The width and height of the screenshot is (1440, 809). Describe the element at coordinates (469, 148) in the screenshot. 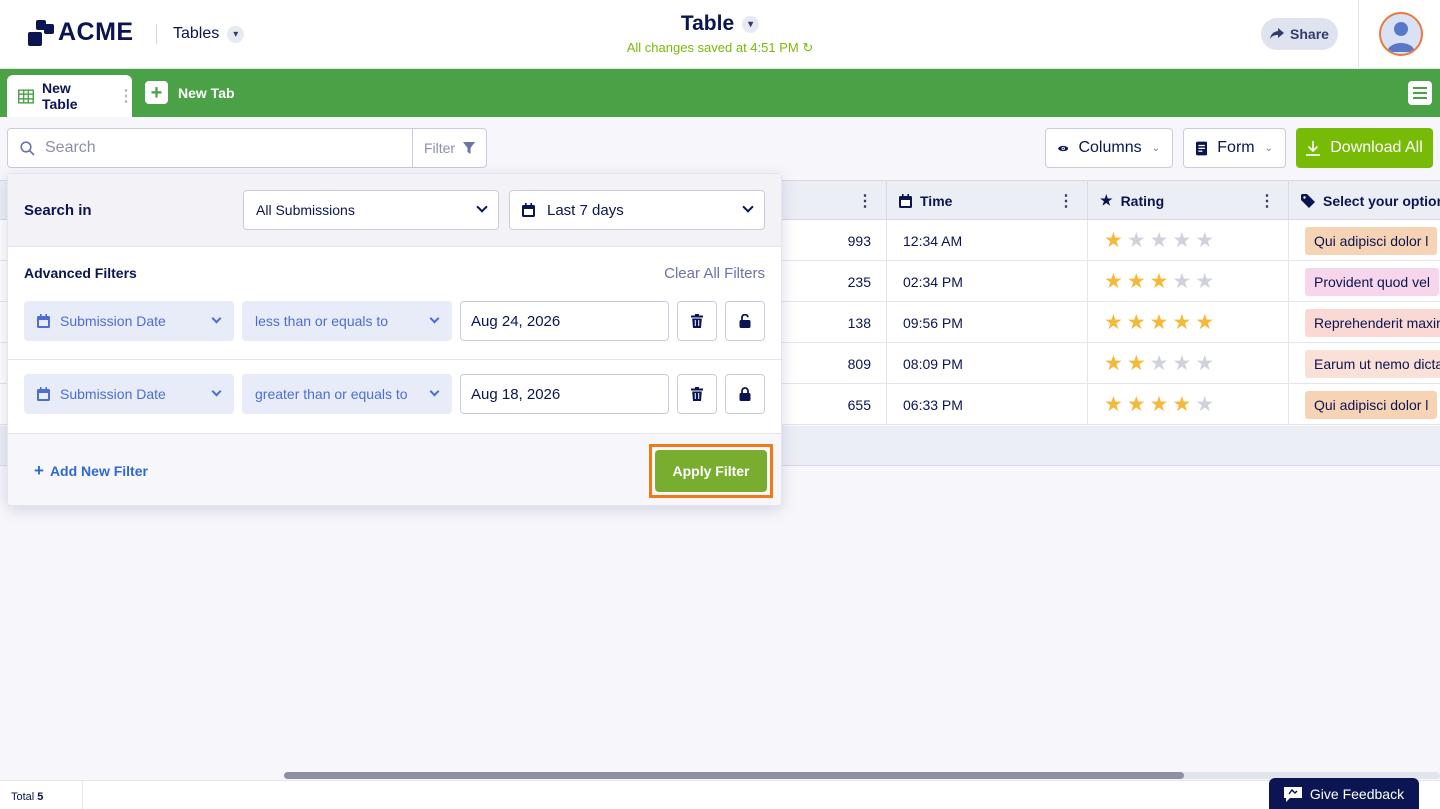

I see `funnel-icon` at that location.